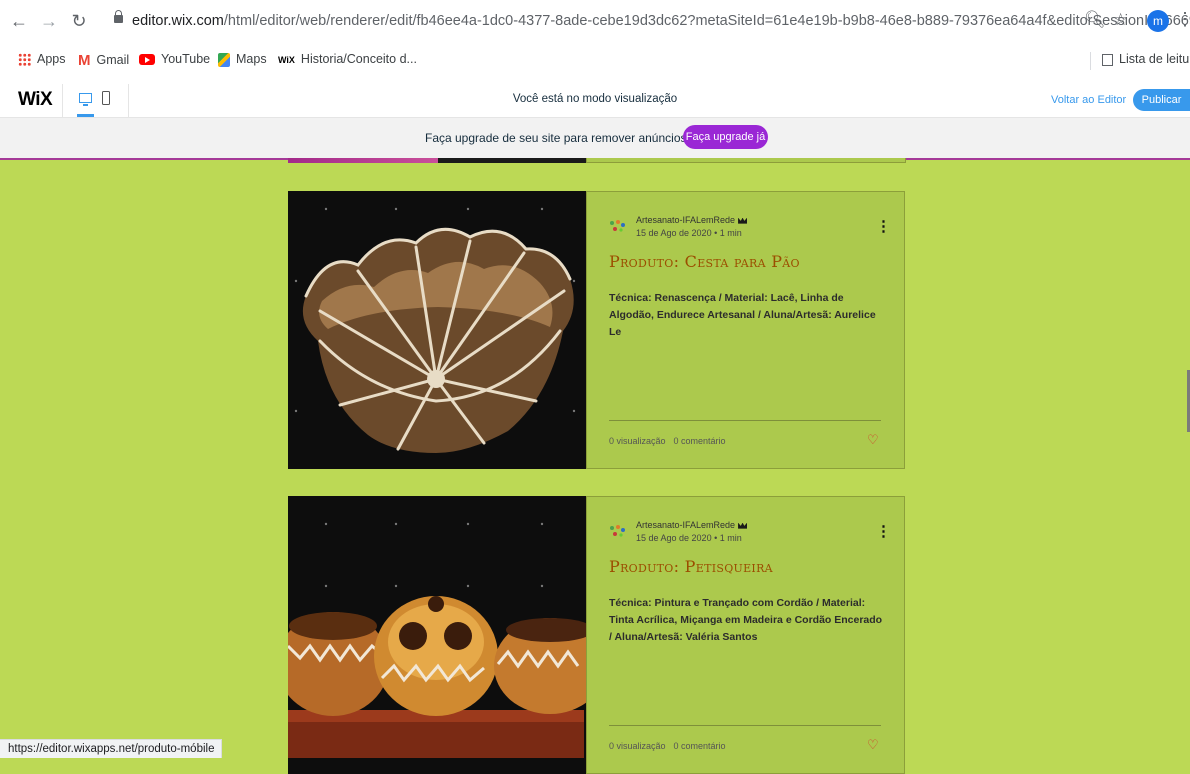 The height and width of the screenshot is (774, 1190). I want to click on bookmark-apps: Apps, so click(42, 61).